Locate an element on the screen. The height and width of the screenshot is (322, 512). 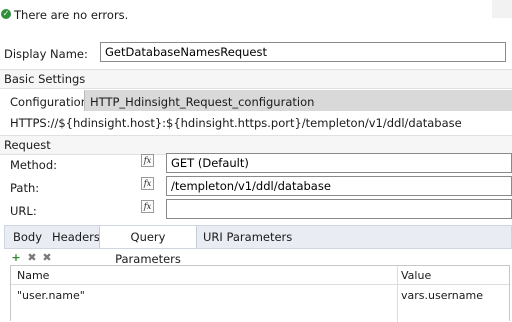
method-expression-button: fx is located at coordinates (147, 160).